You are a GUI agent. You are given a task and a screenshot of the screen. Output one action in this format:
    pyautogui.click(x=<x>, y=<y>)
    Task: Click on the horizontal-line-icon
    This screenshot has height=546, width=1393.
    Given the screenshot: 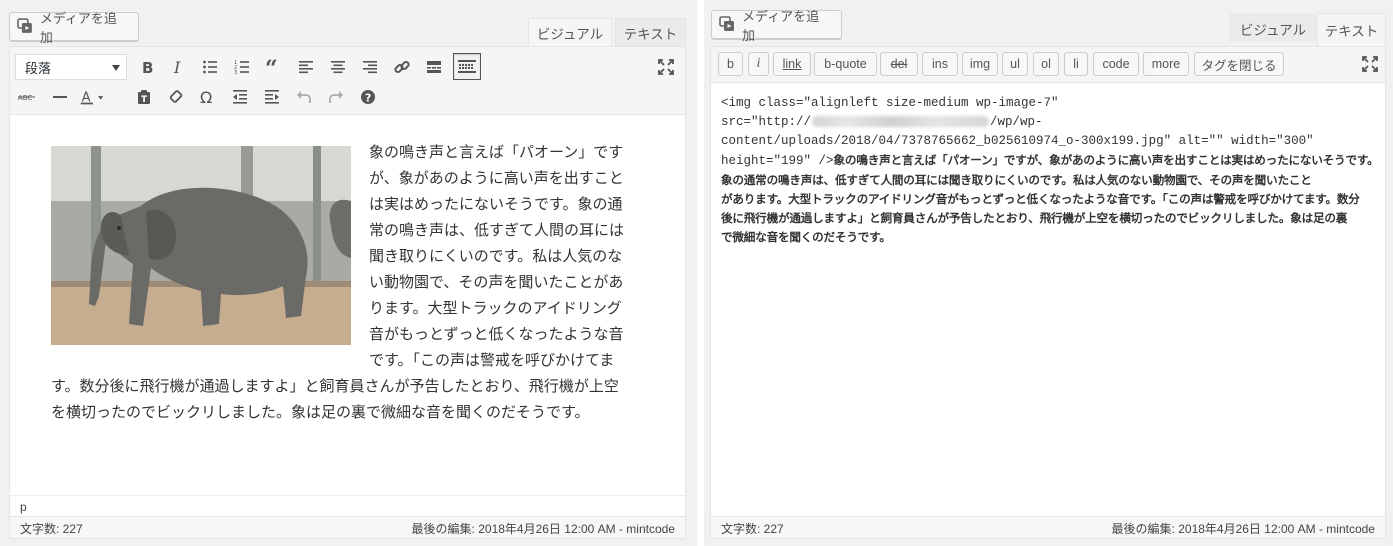 What is the action you would take?
    pyautogui.click(x=60, y=97)
    